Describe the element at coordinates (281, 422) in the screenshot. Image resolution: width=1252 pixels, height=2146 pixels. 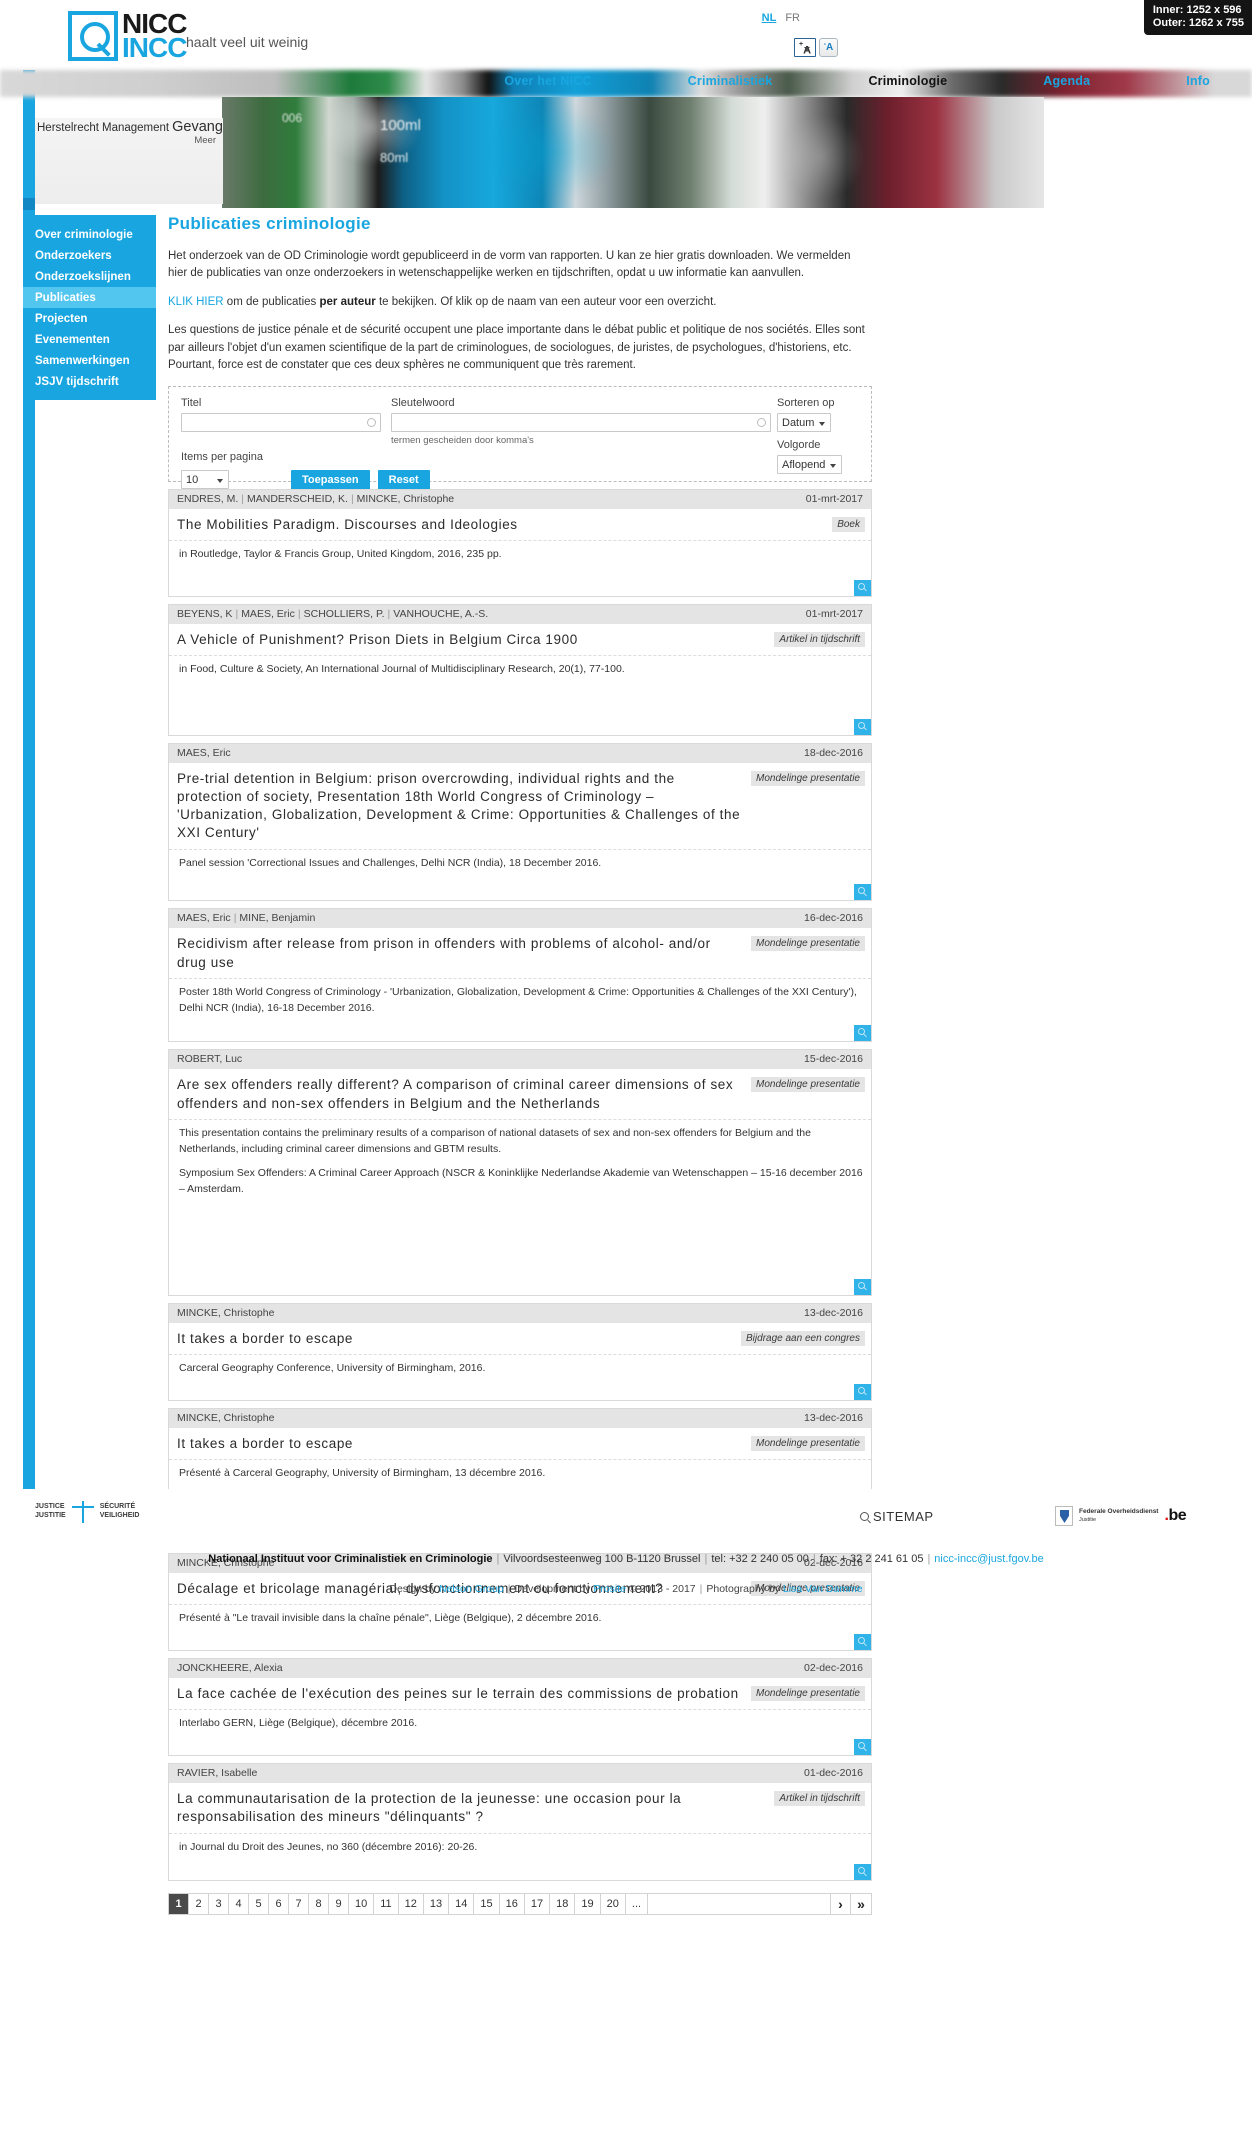
I see `filter-title-input` at that location.